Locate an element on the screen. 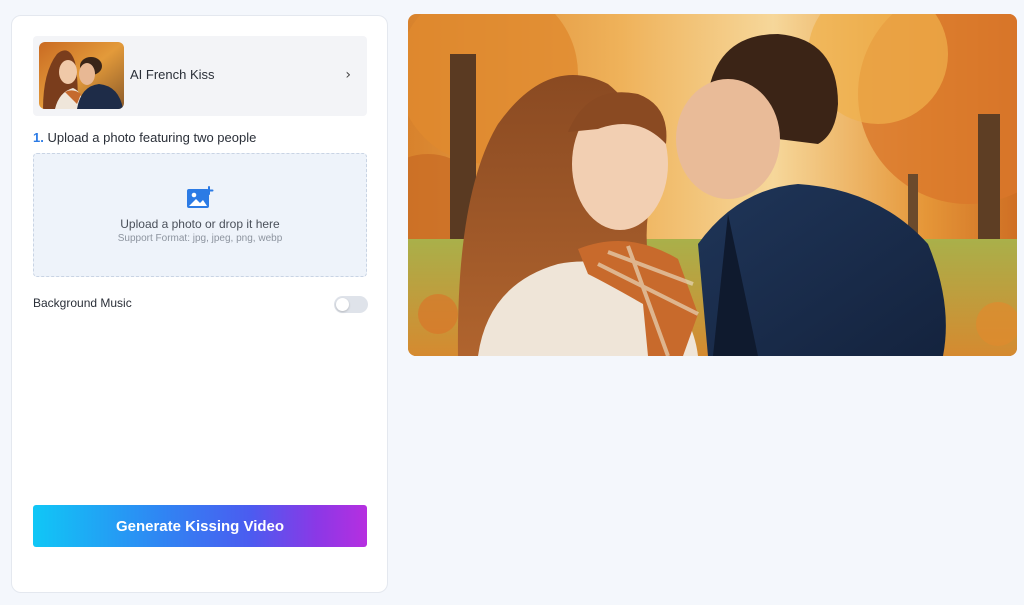  image-add-icon is located at coordinates (200, 198).